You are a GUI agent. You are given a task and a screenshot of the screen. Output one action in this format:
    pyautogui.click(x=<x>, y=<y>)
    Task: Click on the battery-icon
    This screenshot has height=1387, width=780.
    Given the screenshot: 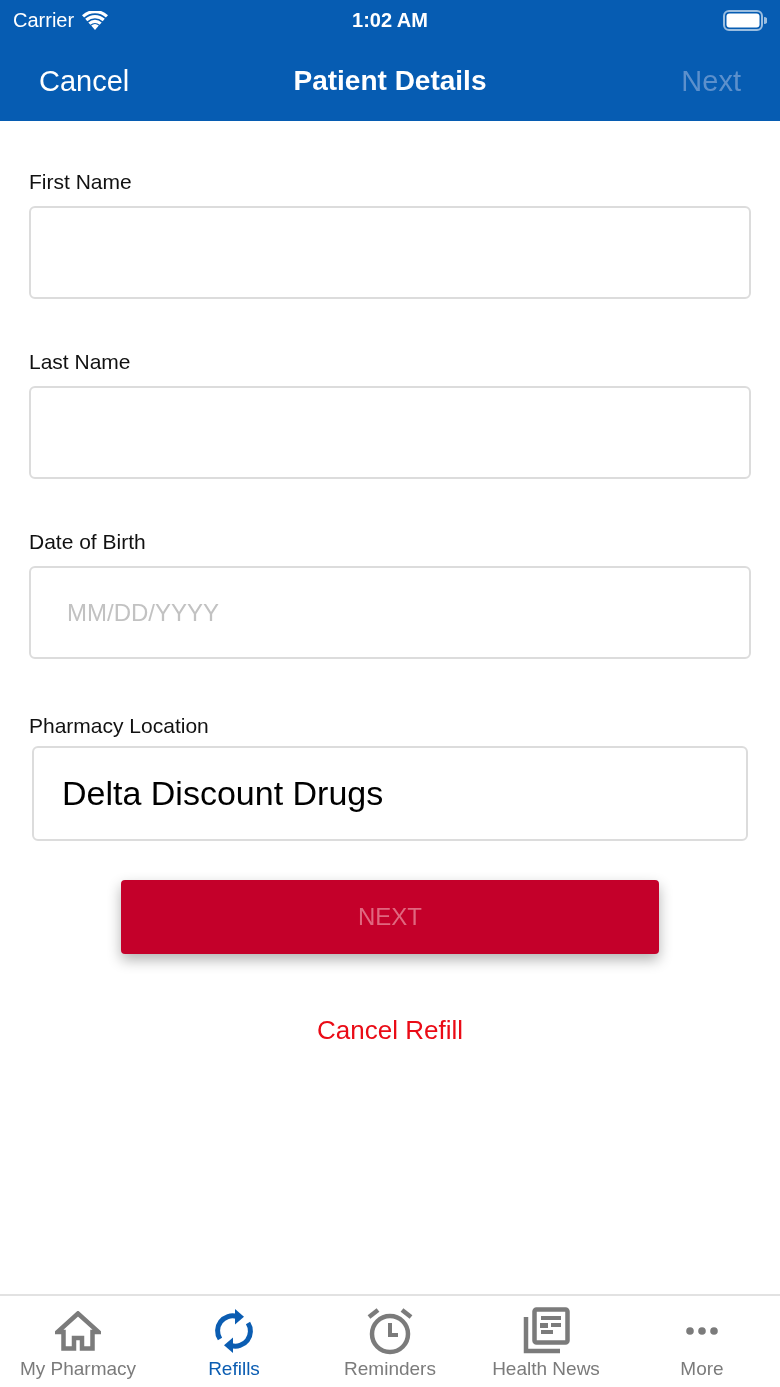 What is the action you would take?
    pyautogui.click(x=745, y=20)
    